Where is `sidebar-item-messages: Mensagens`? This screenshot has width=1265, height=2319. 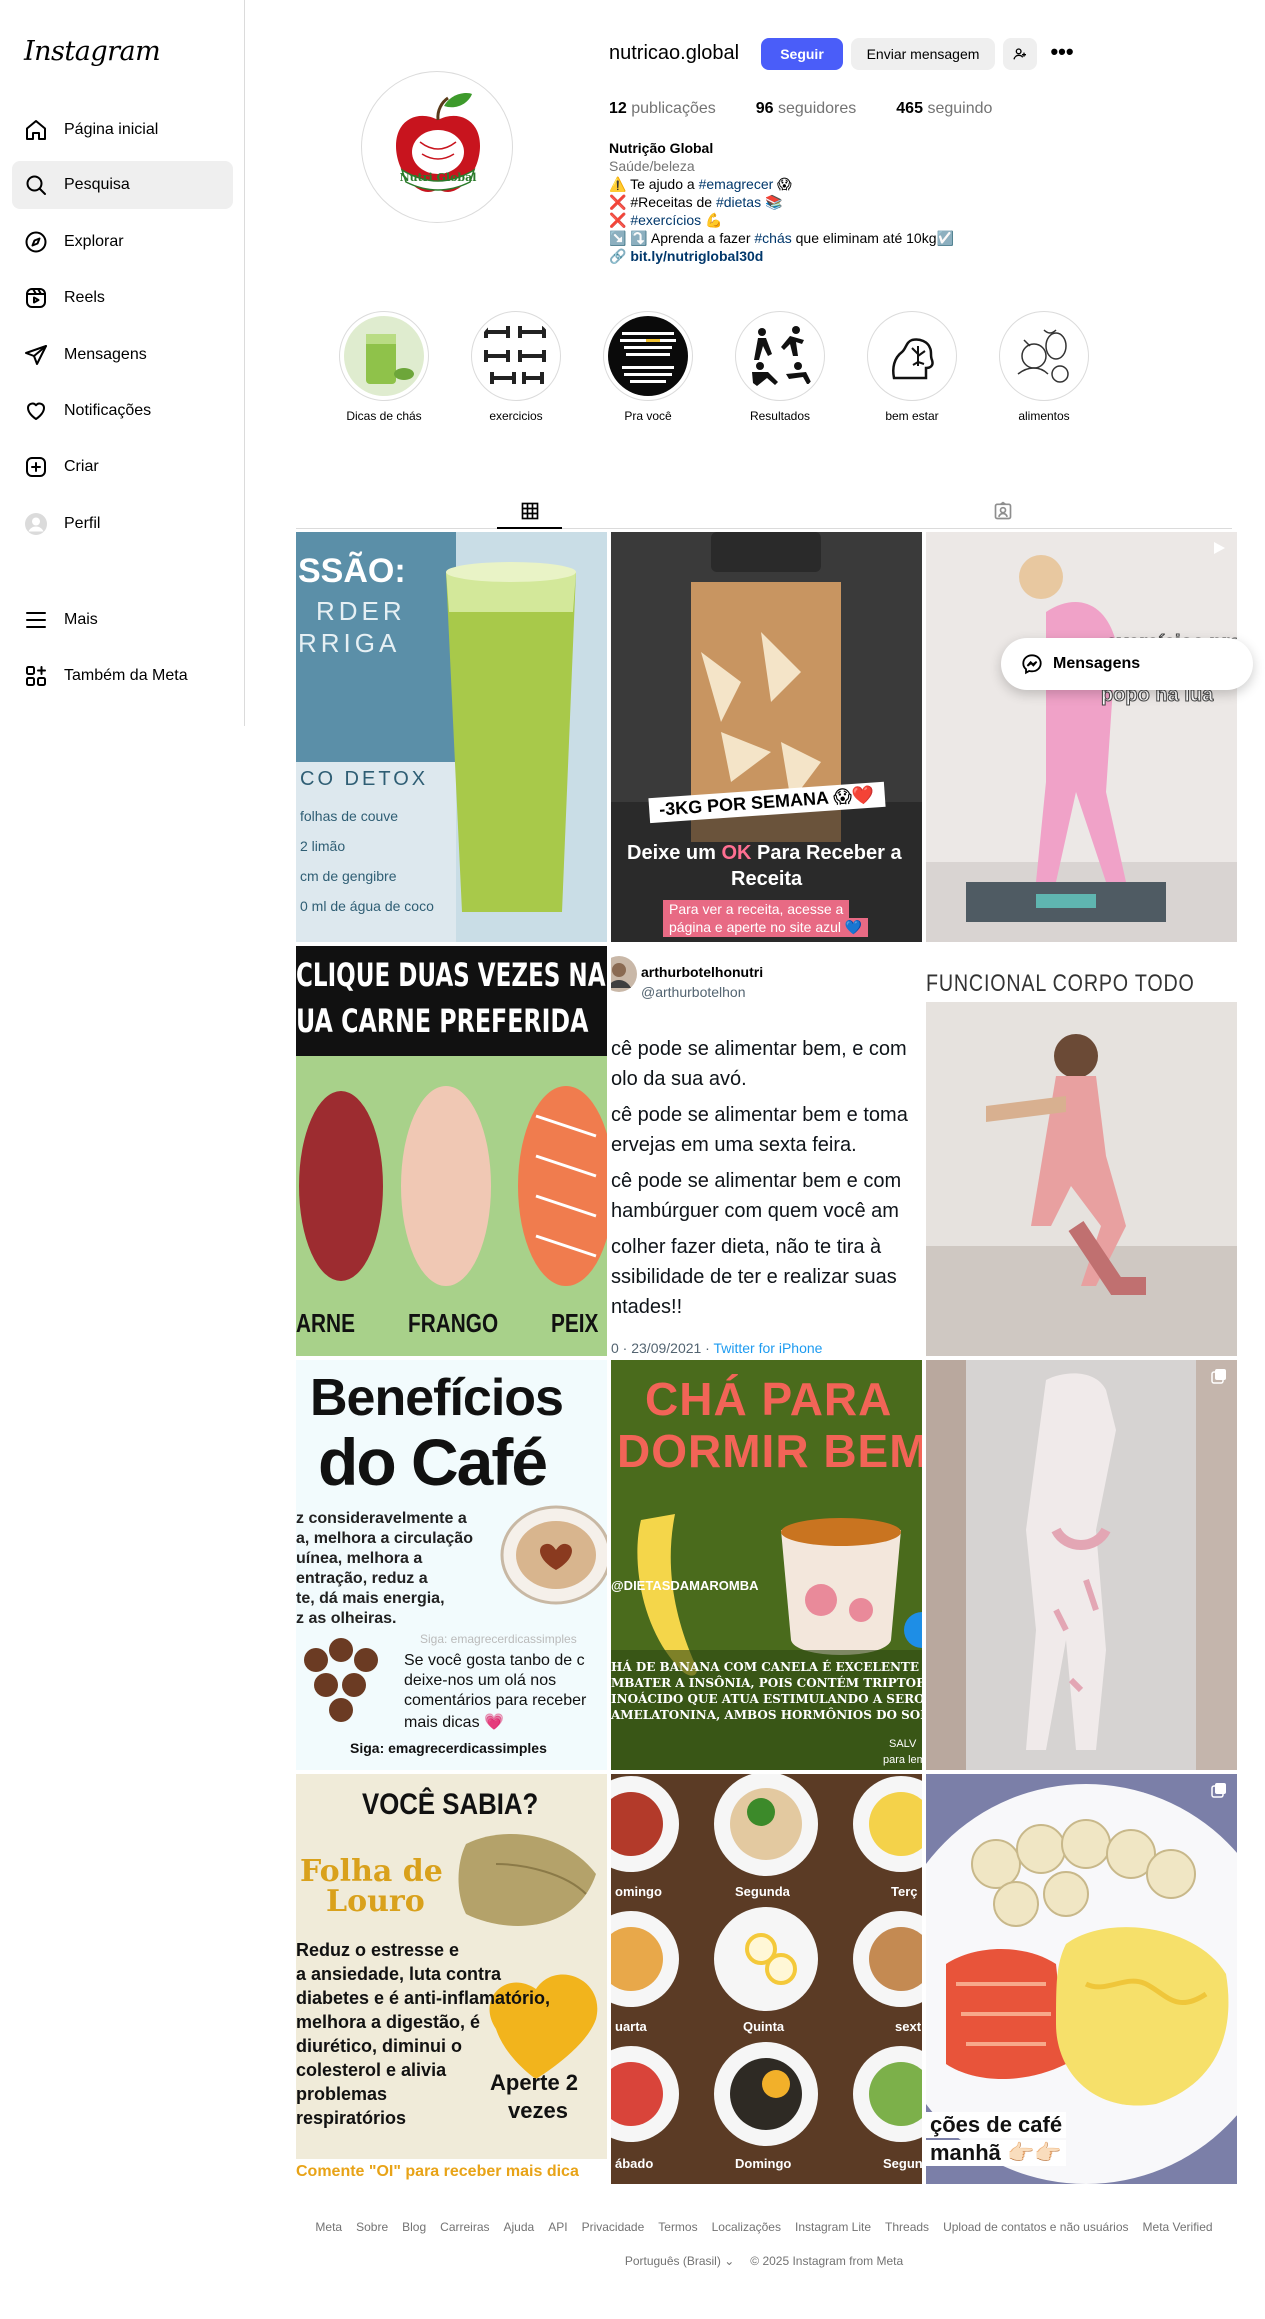 sidebar-item-messages: Mensagens is located at coordinates (122, 355).